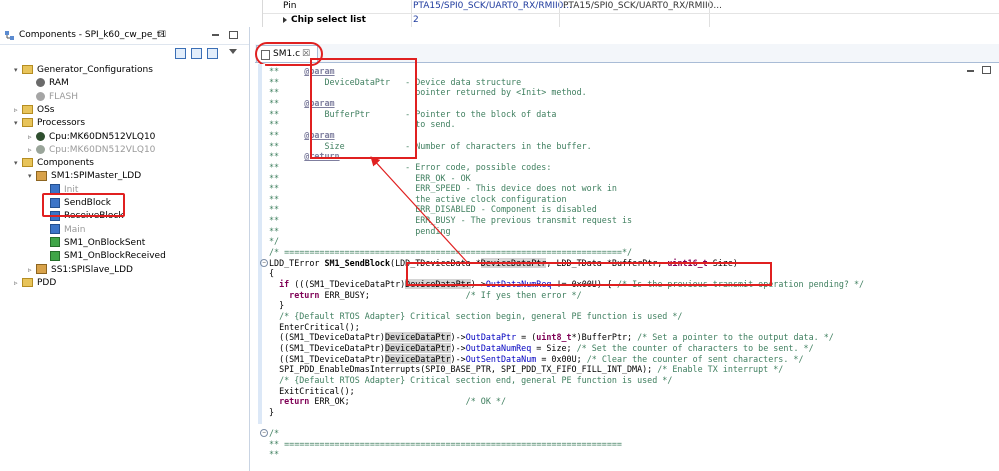 Image resolution: width=999 pixels, height=471 pixels. What do you see at coordinates (53, 97) in the screenshot?
I see `tree-item: FLASH` at bounding box center [53, 97].